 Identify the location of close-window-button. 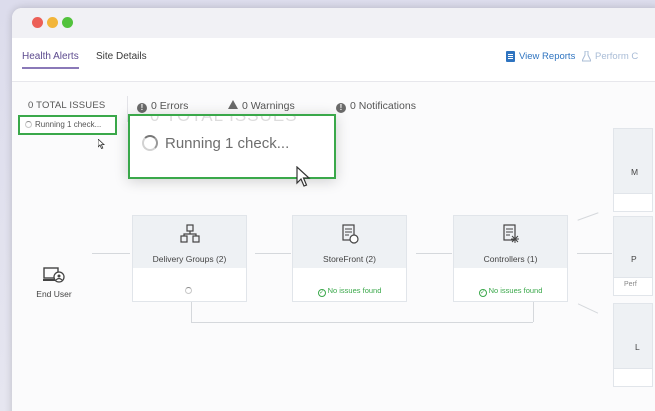
(37, 22).